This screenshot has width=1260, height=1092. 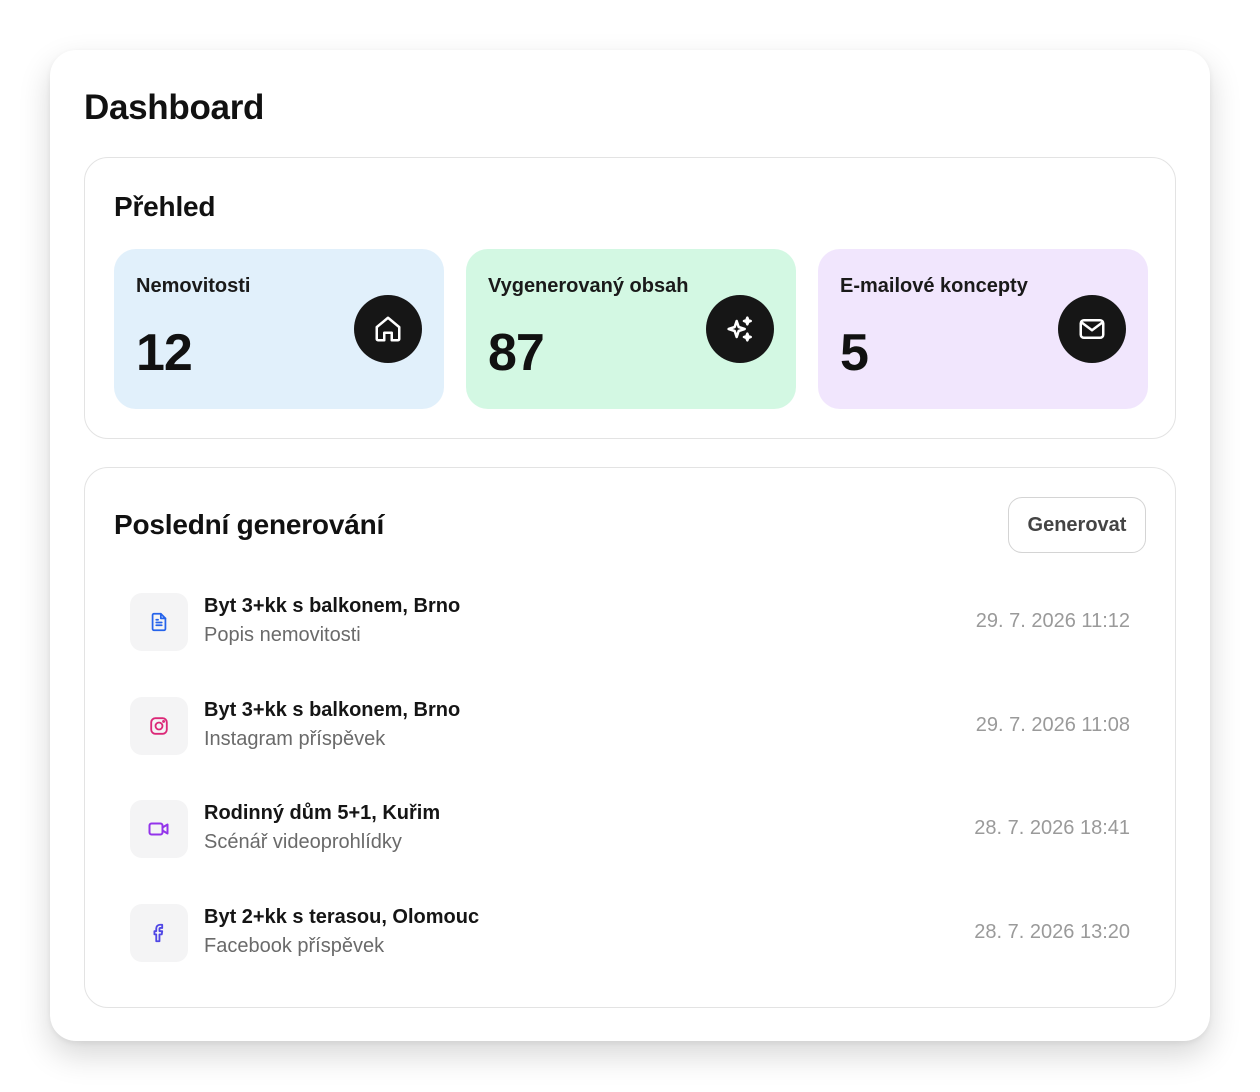 I want to click on stat-value: 12, so click(x=164, y=353).